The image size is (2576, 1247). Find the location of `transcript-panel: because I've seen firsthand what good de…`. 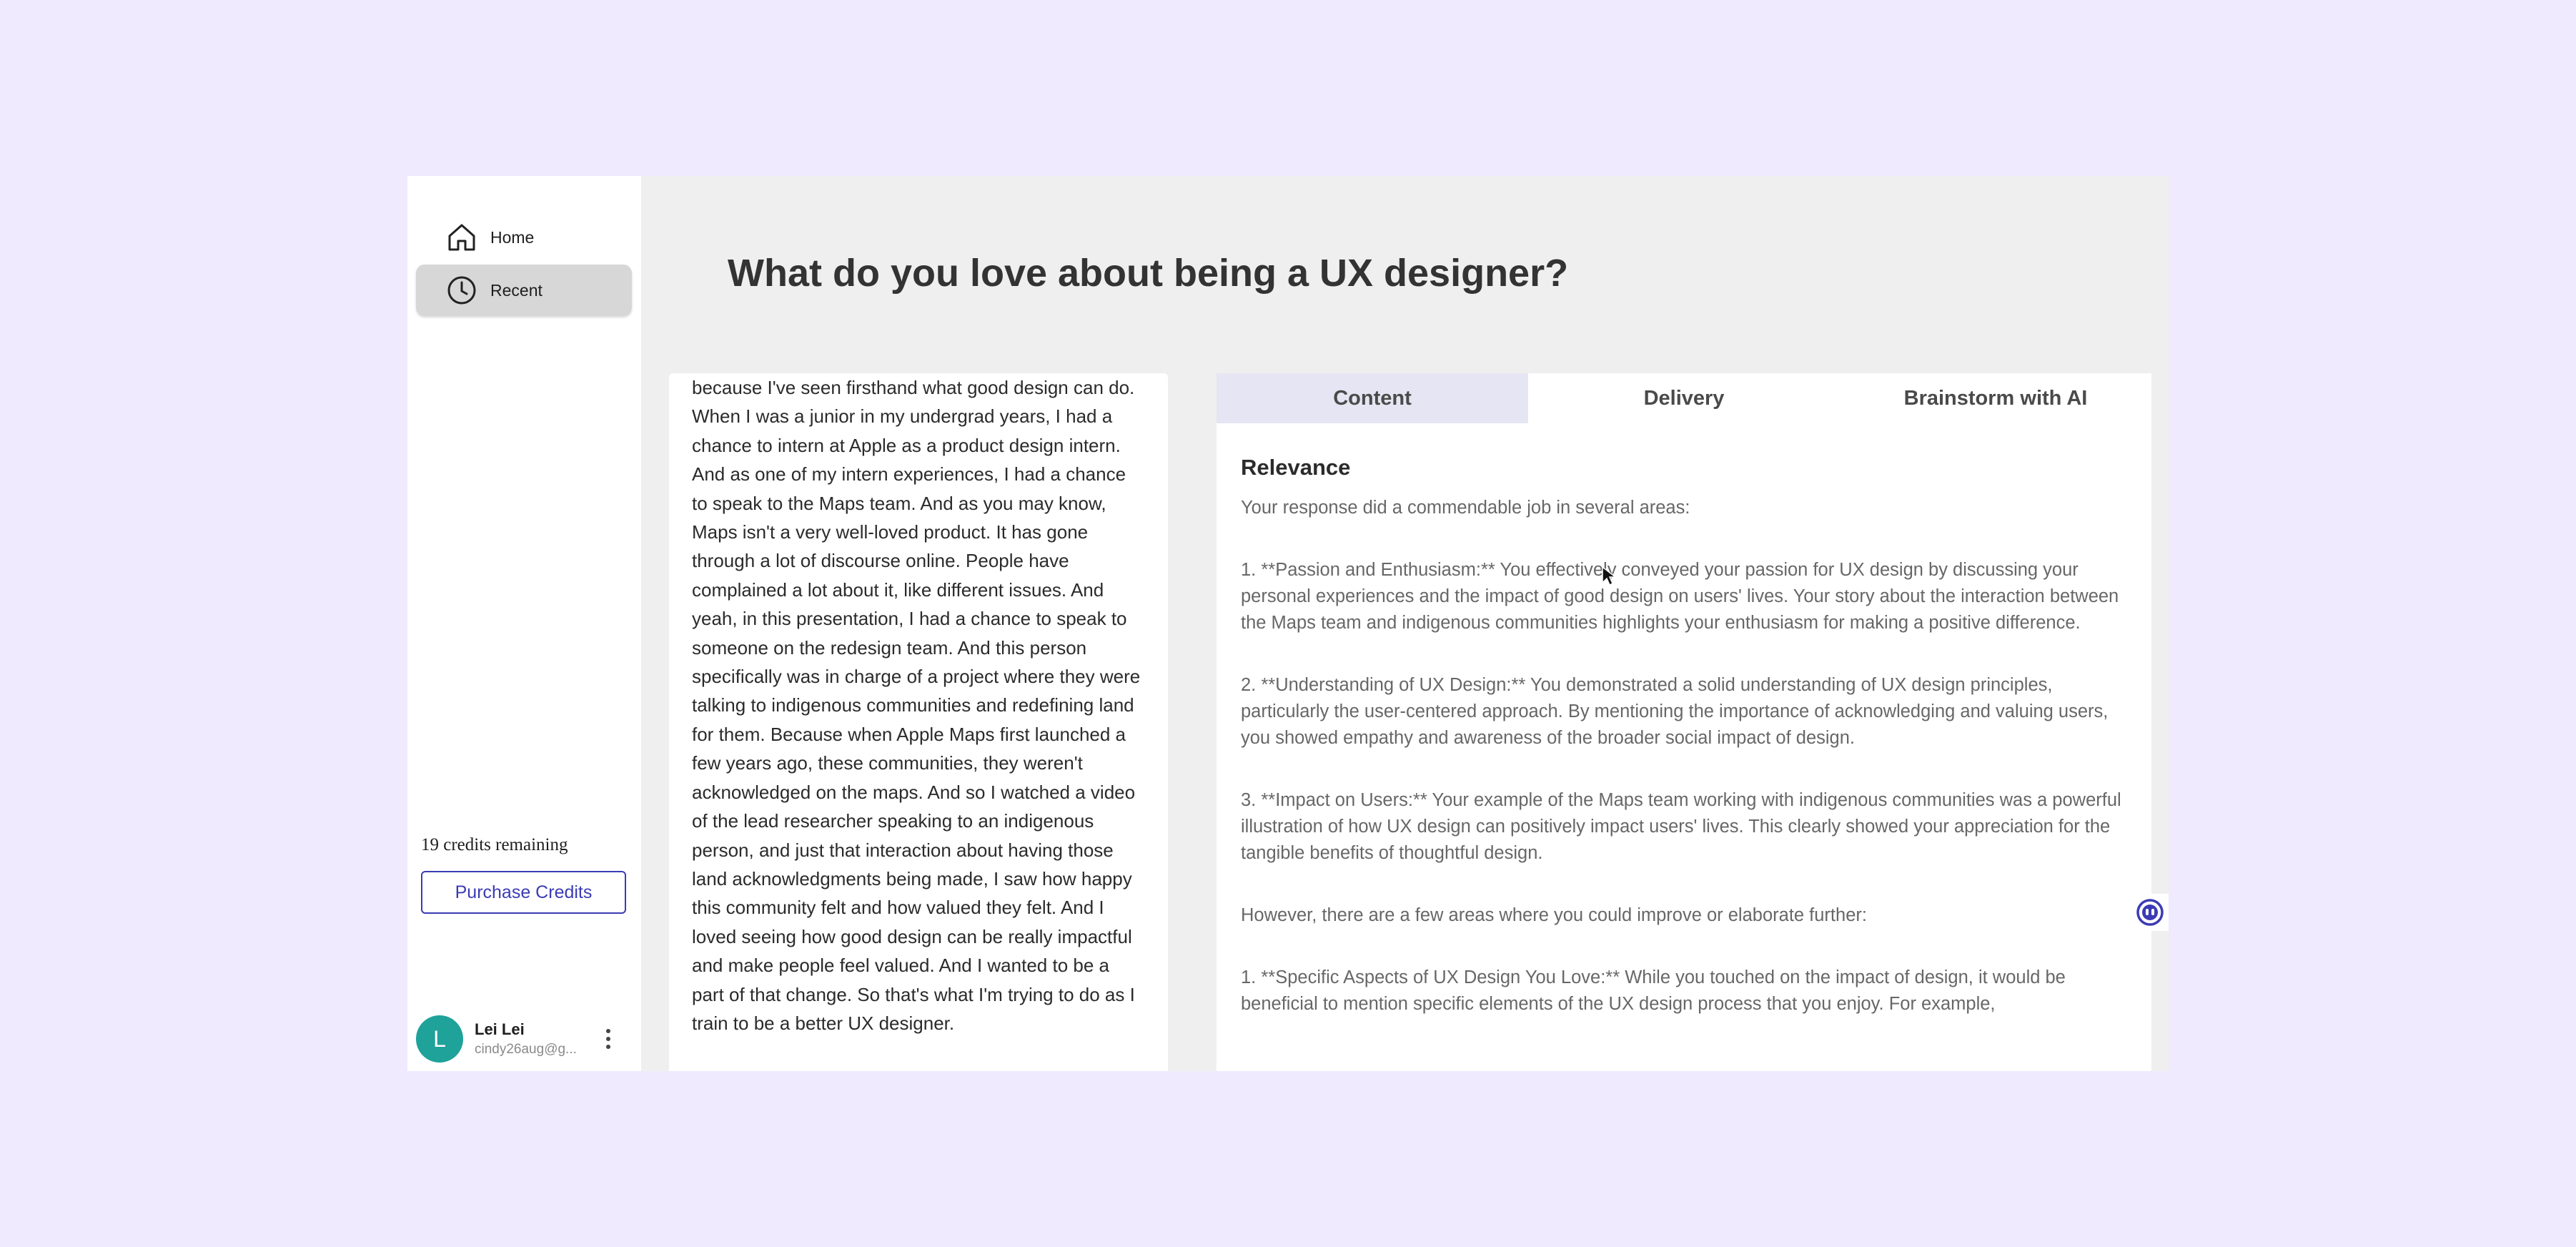

transcript-panel: because I've seen firsthand what good de… is located at coordinates (919, 722).